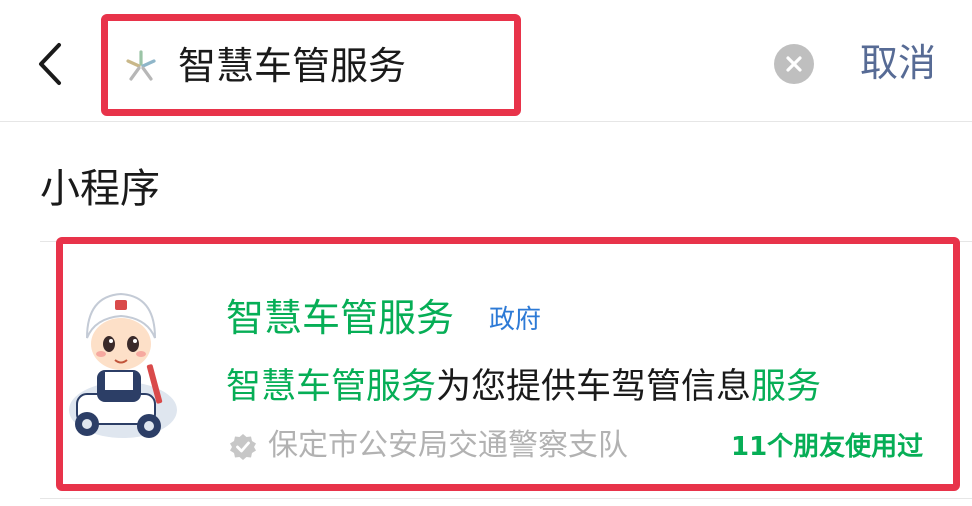 The image size is (972, 506). I want to click on cancel-button: 取消, so click(898, 63).